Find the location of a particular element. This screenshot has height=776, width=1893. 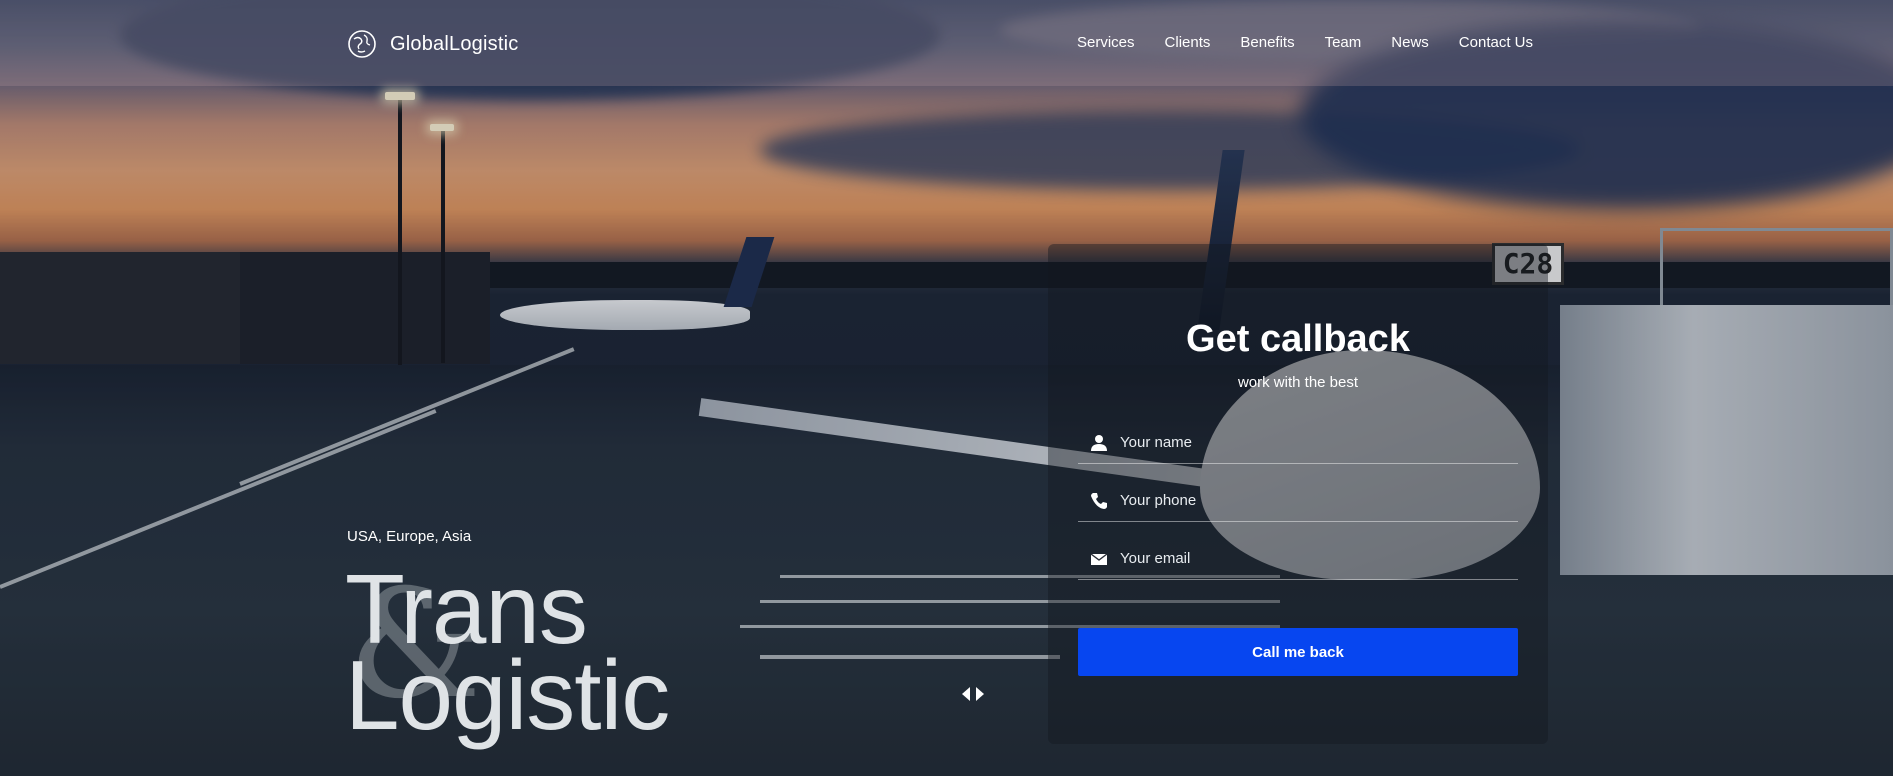

email-input is located at coordinates (1310, 558).